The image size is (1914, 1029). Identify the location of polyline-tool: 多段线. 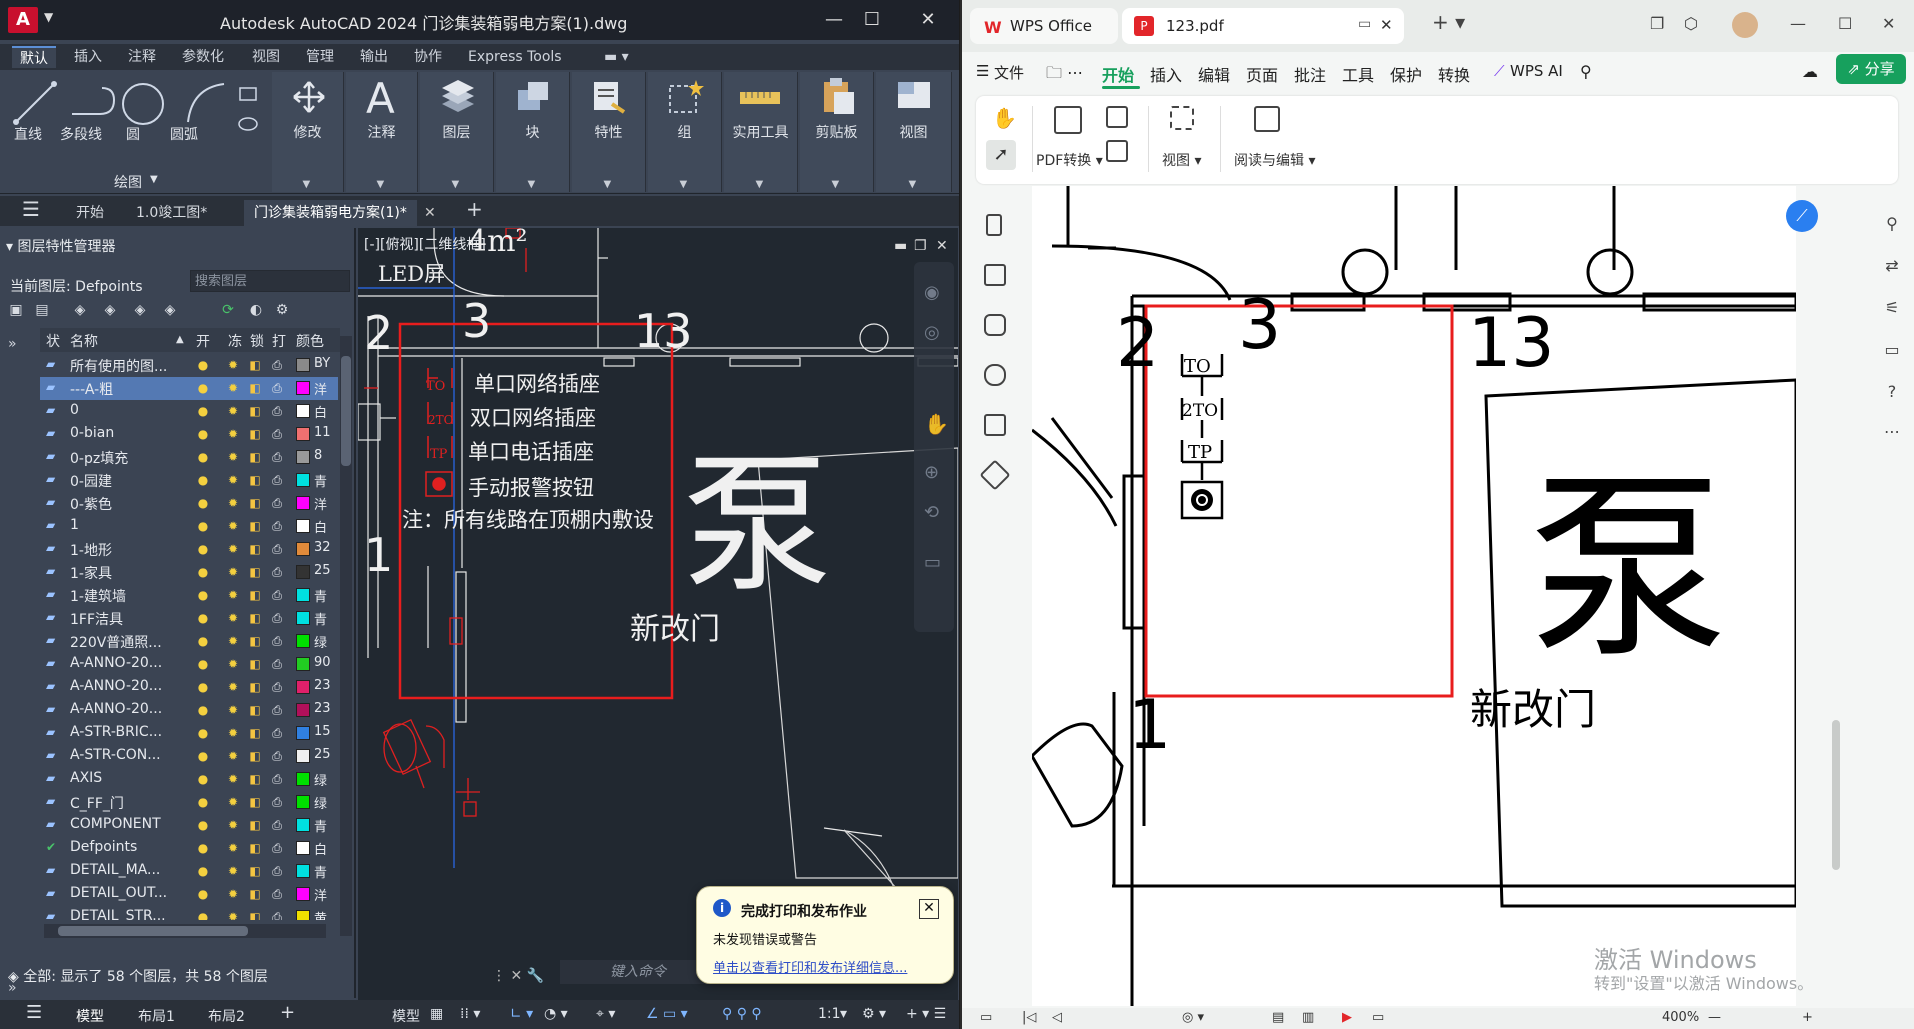
(81, 134).